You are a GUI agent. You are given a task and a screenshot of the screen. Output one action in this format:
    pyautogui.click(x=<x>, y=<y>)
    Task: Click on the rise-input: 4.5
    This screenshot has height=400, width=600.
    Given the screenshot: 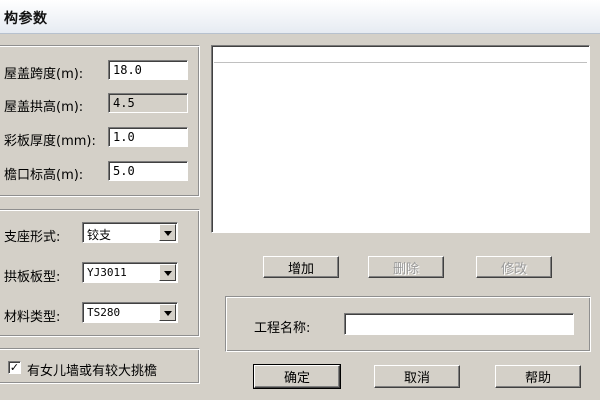 What is the action you would take?
    pyautogui.click(x=148, y=103)
    